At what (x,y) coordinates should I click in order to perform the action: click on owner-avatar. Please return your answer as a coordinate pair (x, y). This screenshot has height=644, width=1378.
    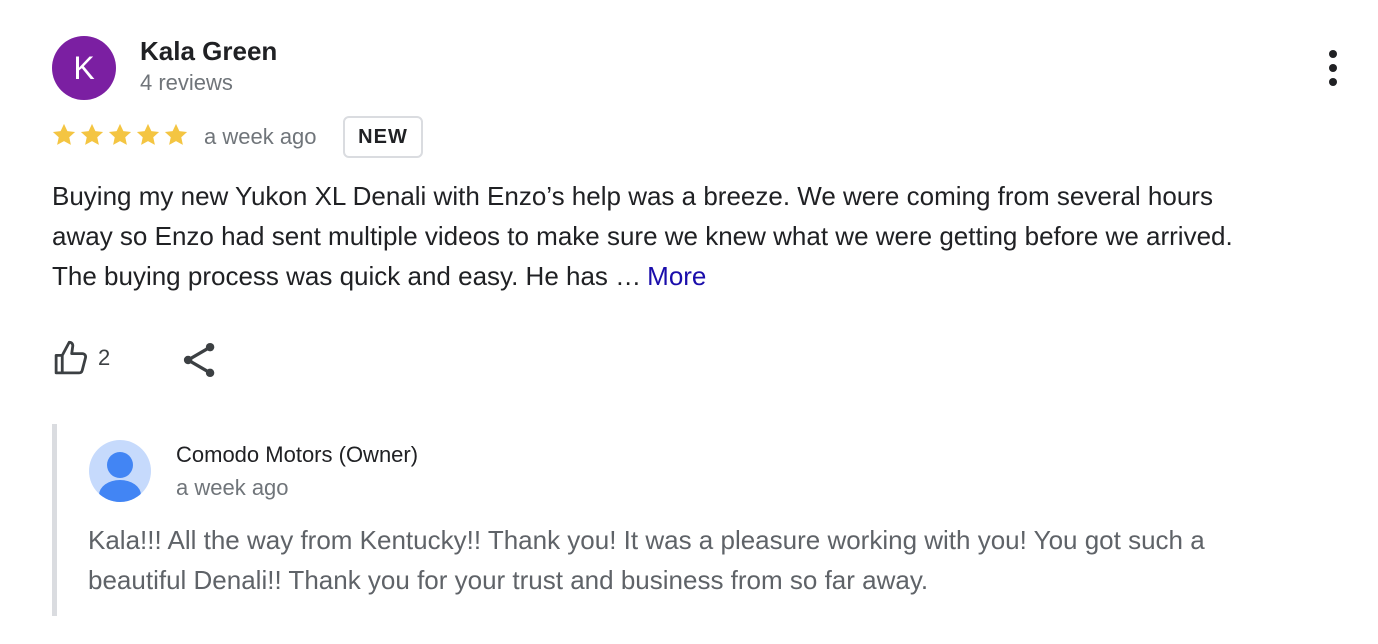
    Looking at the image, I should click on (120, 471).